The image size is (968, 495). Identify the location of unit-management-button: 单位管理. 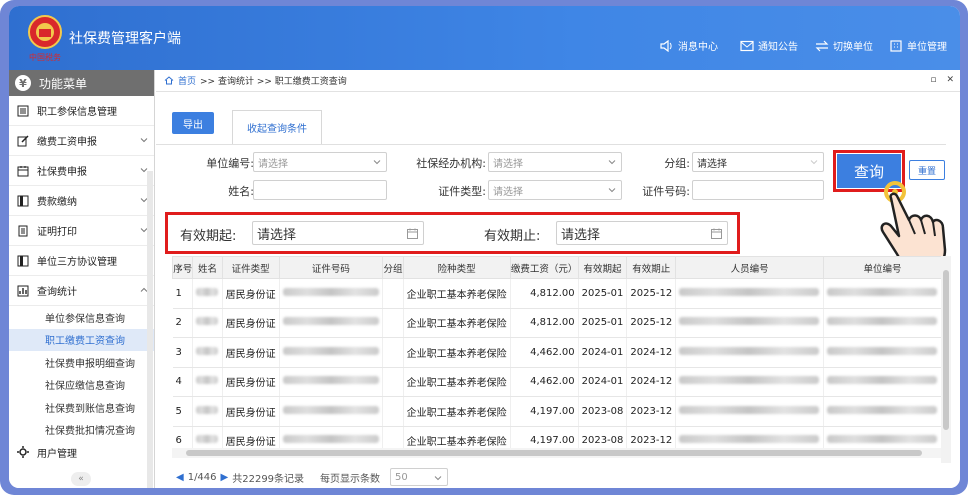
(918, 45).